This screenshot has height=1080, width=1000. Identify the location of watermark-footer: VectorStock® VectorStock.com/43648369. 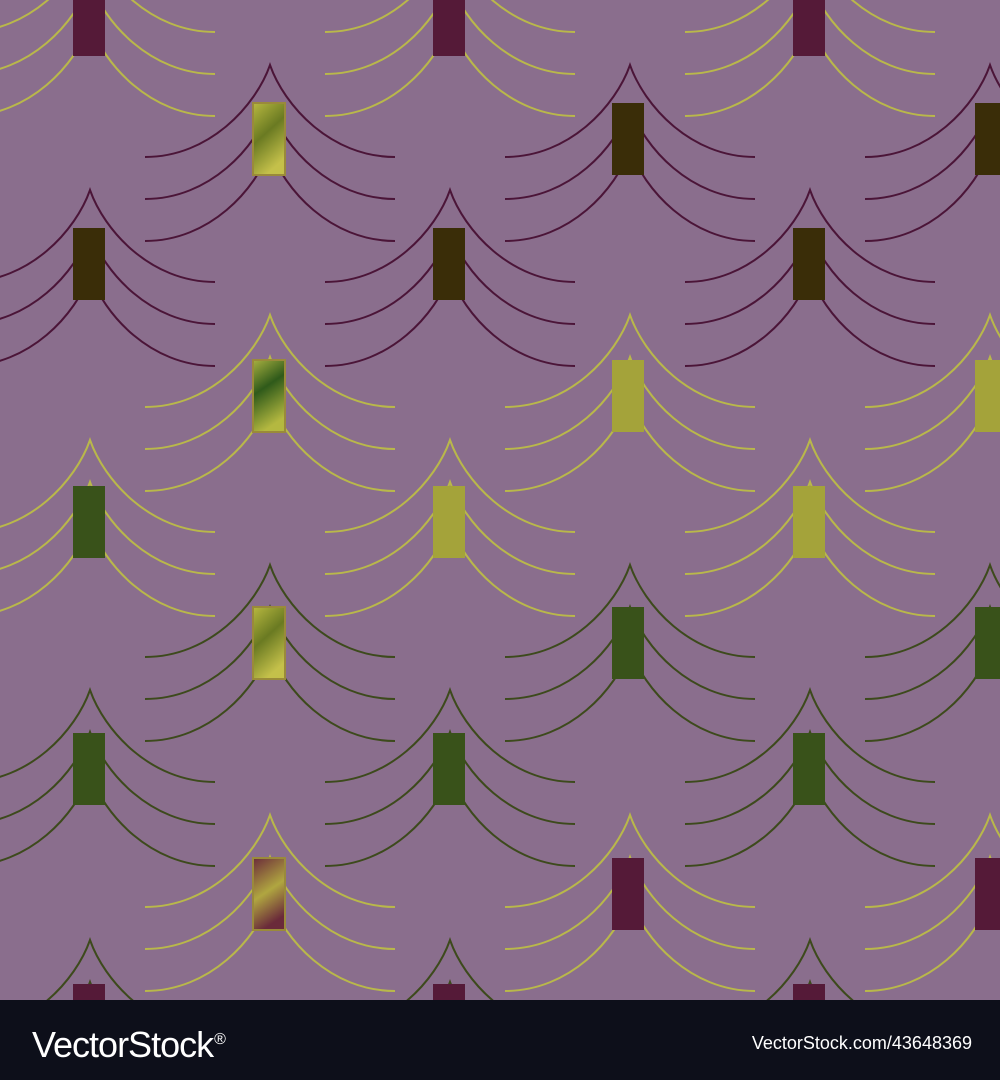
(500, 1040).